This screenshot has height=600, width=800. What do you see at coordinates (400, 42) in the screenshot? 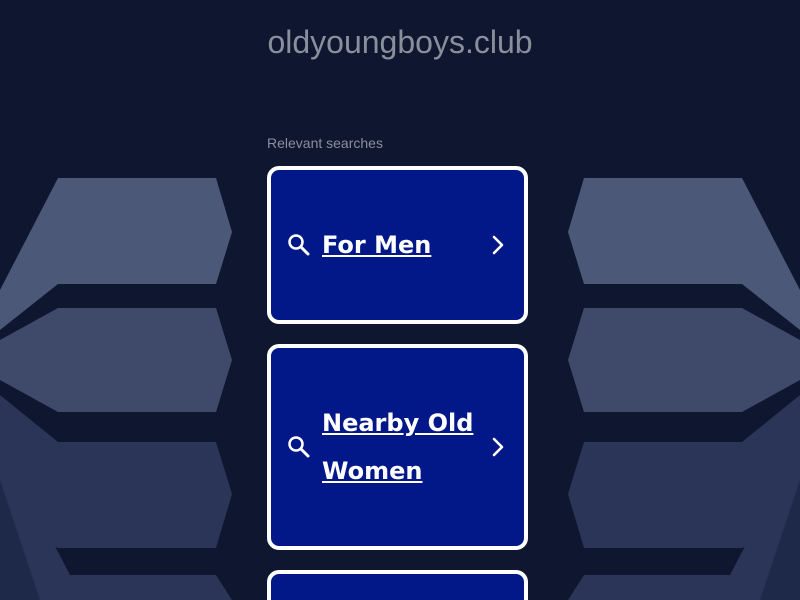
I see `domain-title: oldyoungboys.club` at bounding box center [400, 42].